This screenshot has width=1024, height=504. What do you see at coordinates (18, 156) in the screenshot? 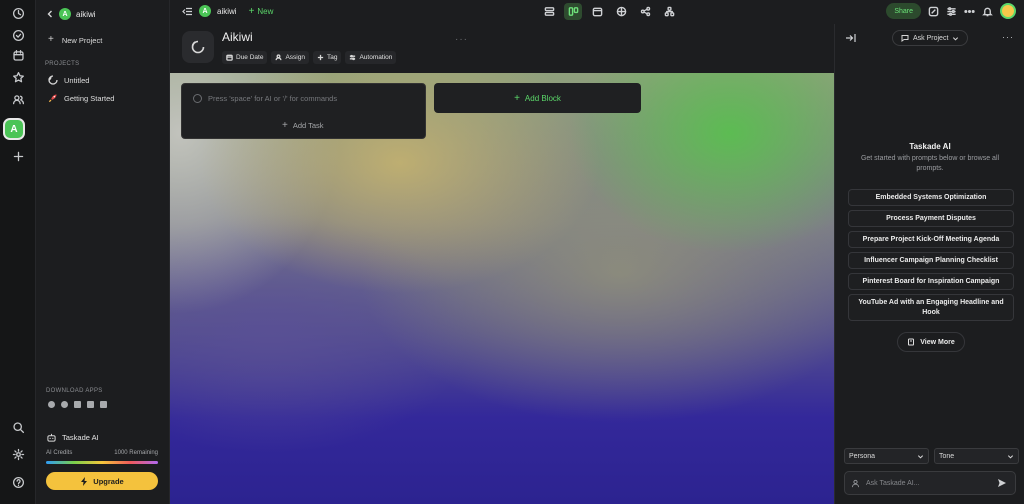
I see `add-workspace-icon` at bounding box center [18, 156].